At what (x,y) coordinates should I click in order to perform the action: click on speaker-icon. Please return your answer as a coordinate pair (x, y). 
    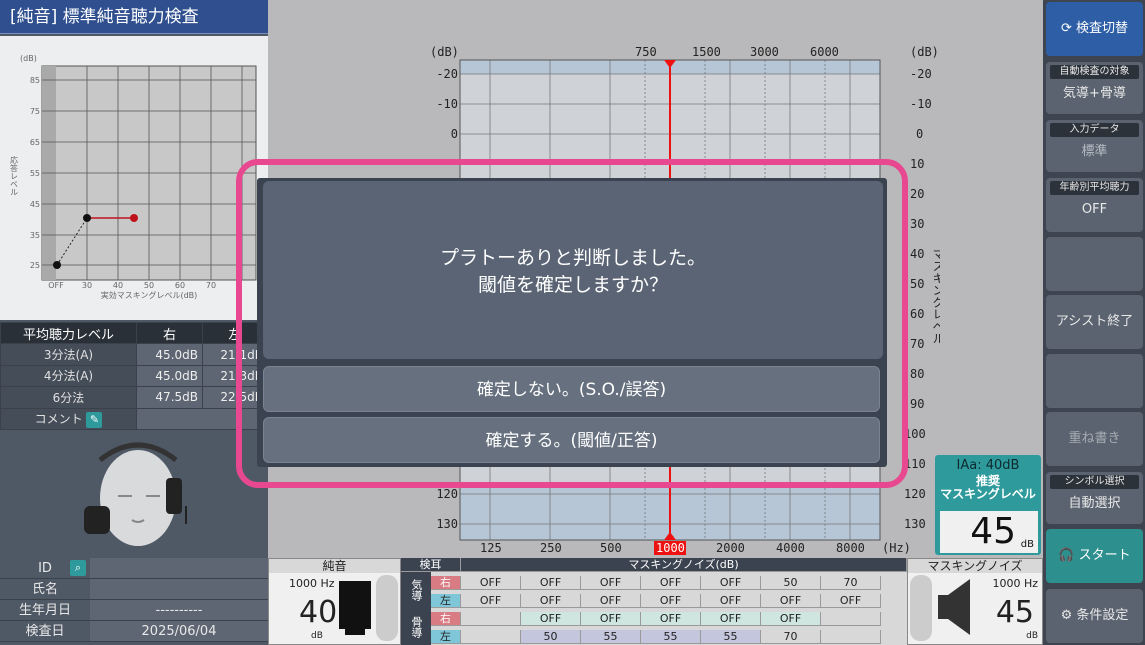
    Looking at the image, I should click on (954, 607).